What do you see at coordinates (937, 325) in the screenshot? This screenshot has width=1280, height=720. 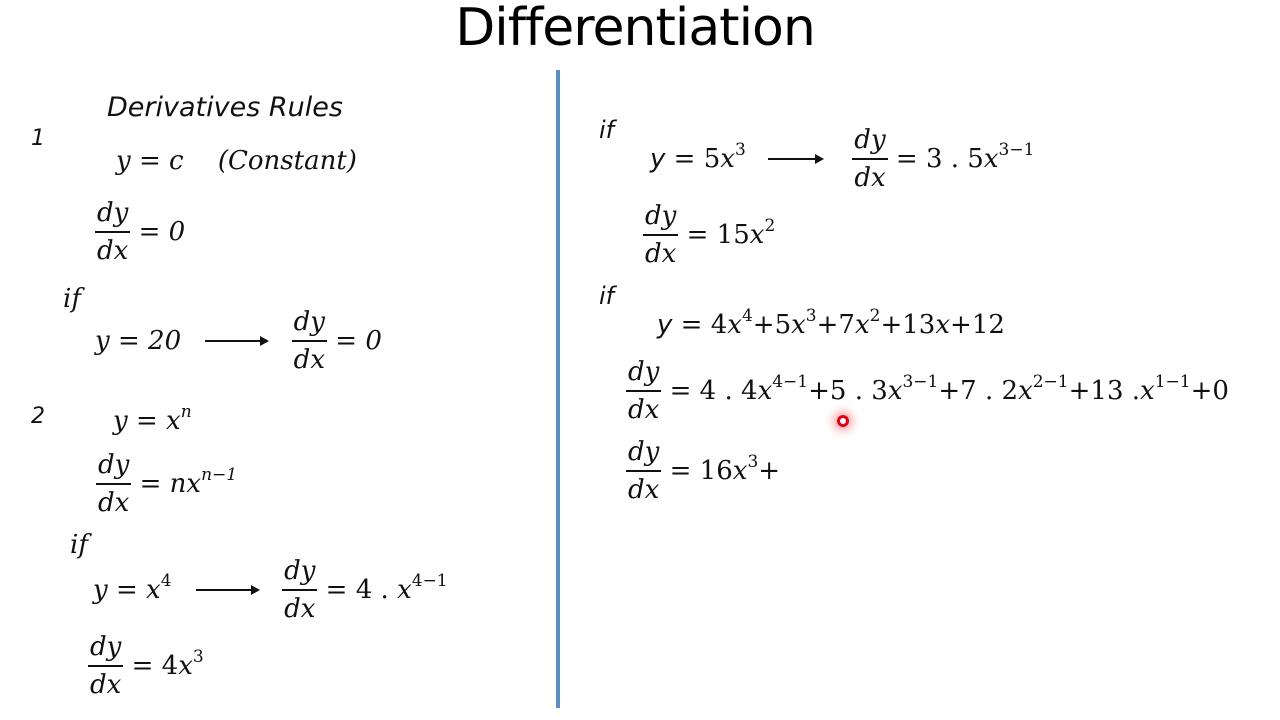 I see `term: 13x+` at bounding box center [937, 325].